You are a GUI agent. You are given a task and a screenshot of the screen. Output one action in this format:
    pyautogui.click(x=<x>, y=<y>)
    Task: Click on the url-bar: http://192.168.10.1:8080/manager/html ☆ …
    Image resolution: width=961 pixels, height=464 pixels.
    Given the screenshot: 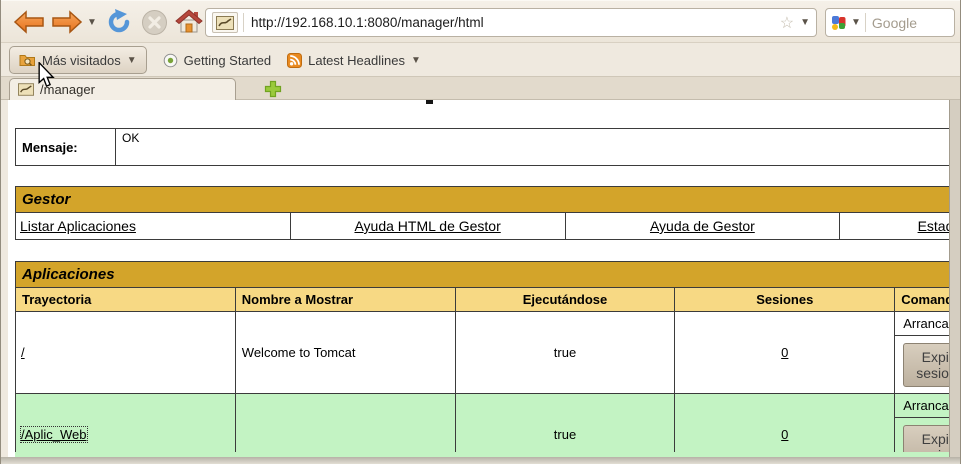 What is the action you would take?
    pyautogui.click(x=511, y=22)
    